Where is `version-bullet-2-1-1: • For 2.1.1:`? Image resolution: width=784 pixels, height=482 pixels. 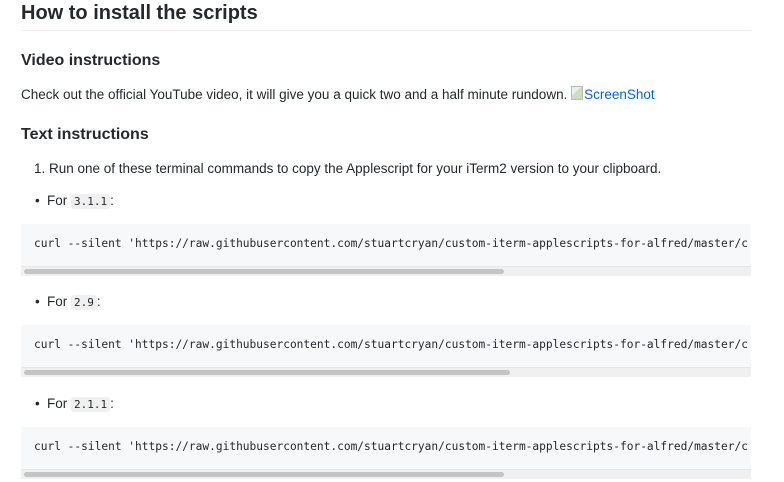
version-bullet-2-1-1: • For 2.1.1: is located at coordinates (74, 404).